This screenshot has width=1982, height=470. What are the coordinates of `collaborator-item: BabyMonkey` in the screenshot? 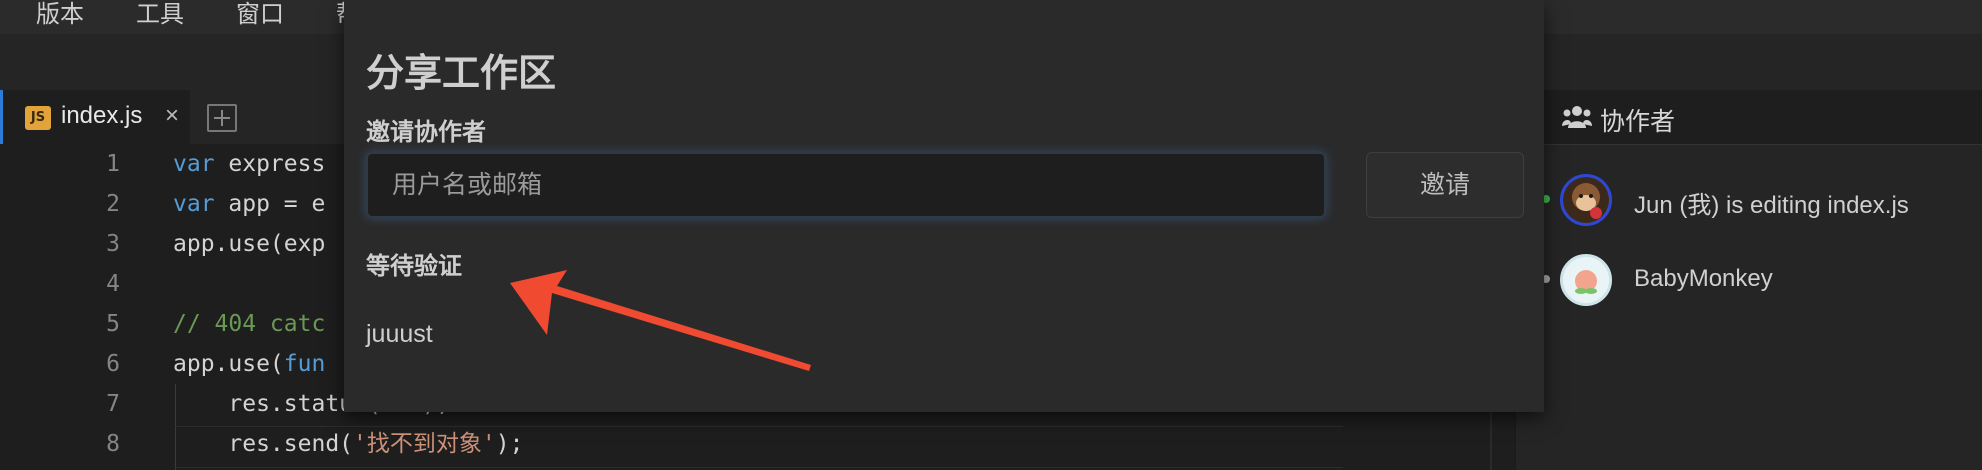 It's located at (1749, 280).